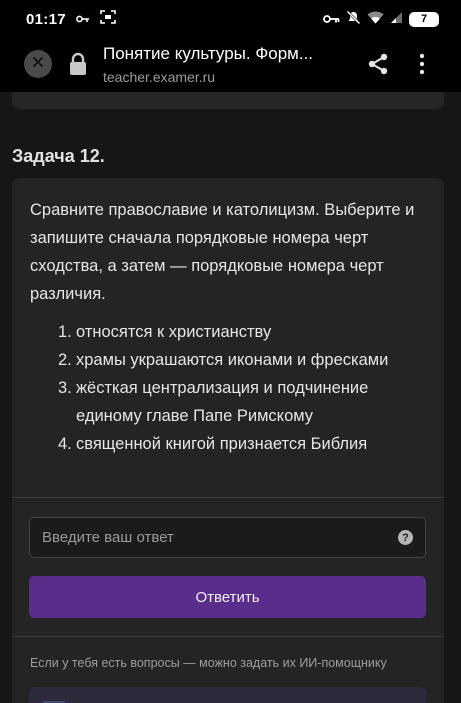 The width and height of the screenshot is (461, 703). I want to click on more-vert-icon, so click(422, 66).